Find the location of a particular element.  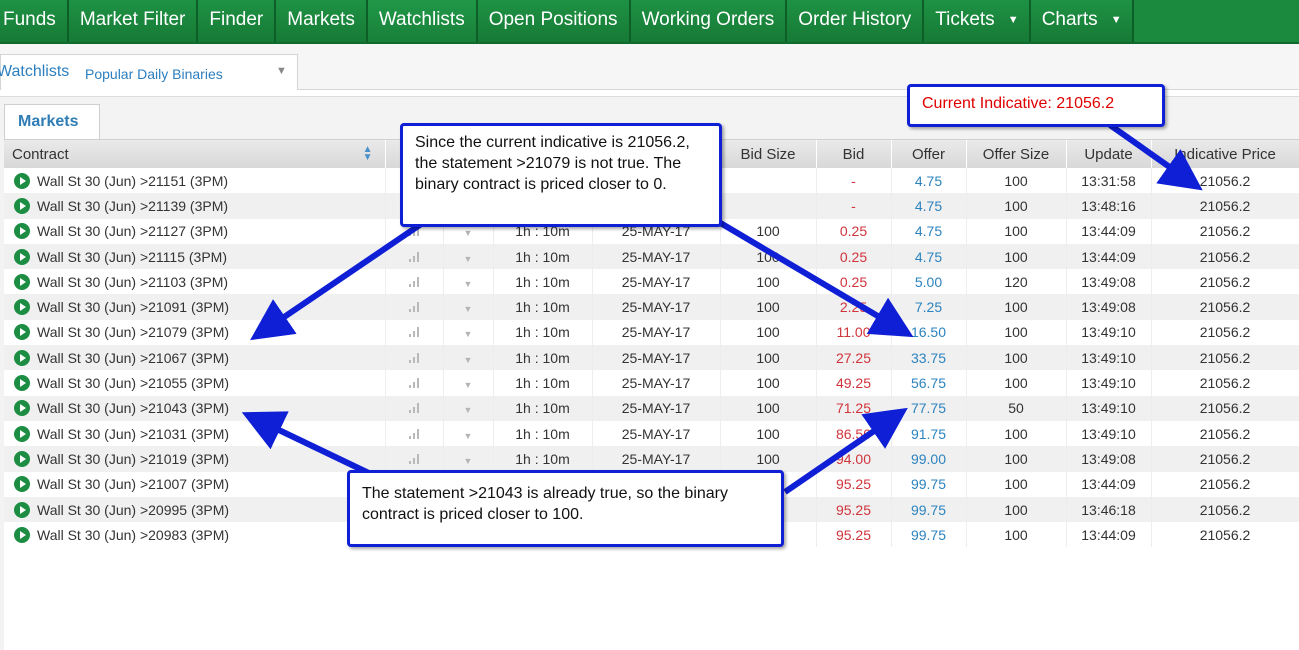

column-header: Bid Size is located at coordinates (768, 154).